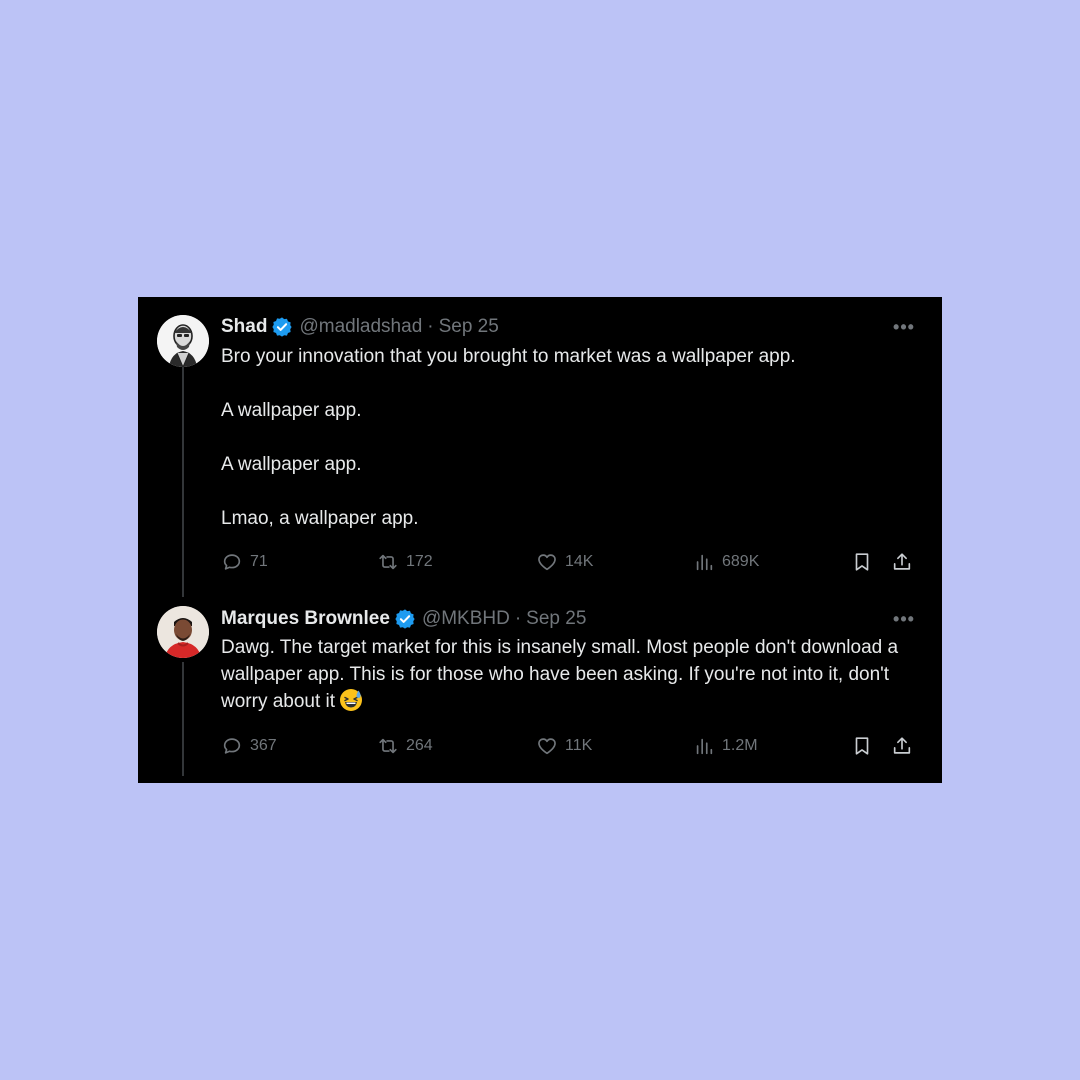 This screenshot has width=1080, height=1080. Describe the element at coordinates (564, 562) in the screenshot. I see `like-button: 14K` at that location.